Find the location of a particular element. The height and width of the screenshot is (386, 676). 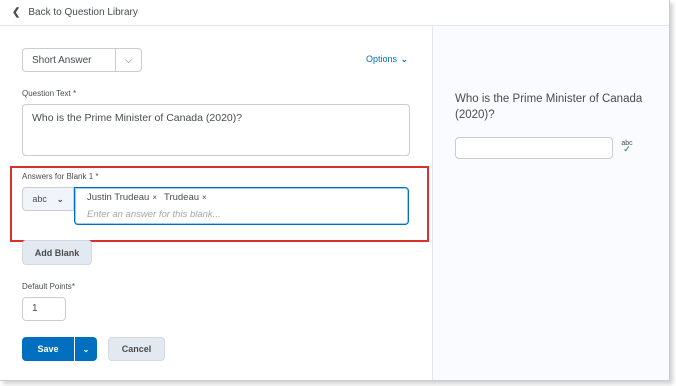

answer-type-select: abc ⌄ is located at coordinates (48, 199).